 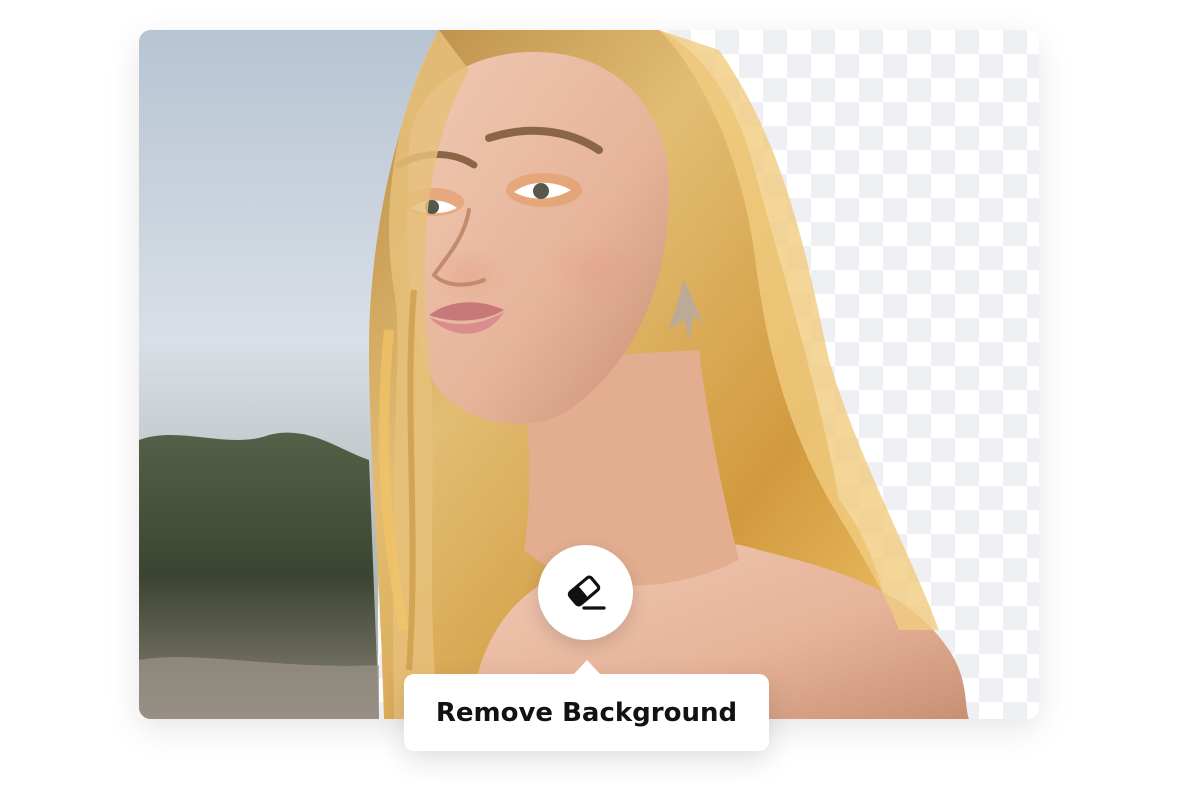 I want to click on remove-background-toggle, so click(x=585, y=592).